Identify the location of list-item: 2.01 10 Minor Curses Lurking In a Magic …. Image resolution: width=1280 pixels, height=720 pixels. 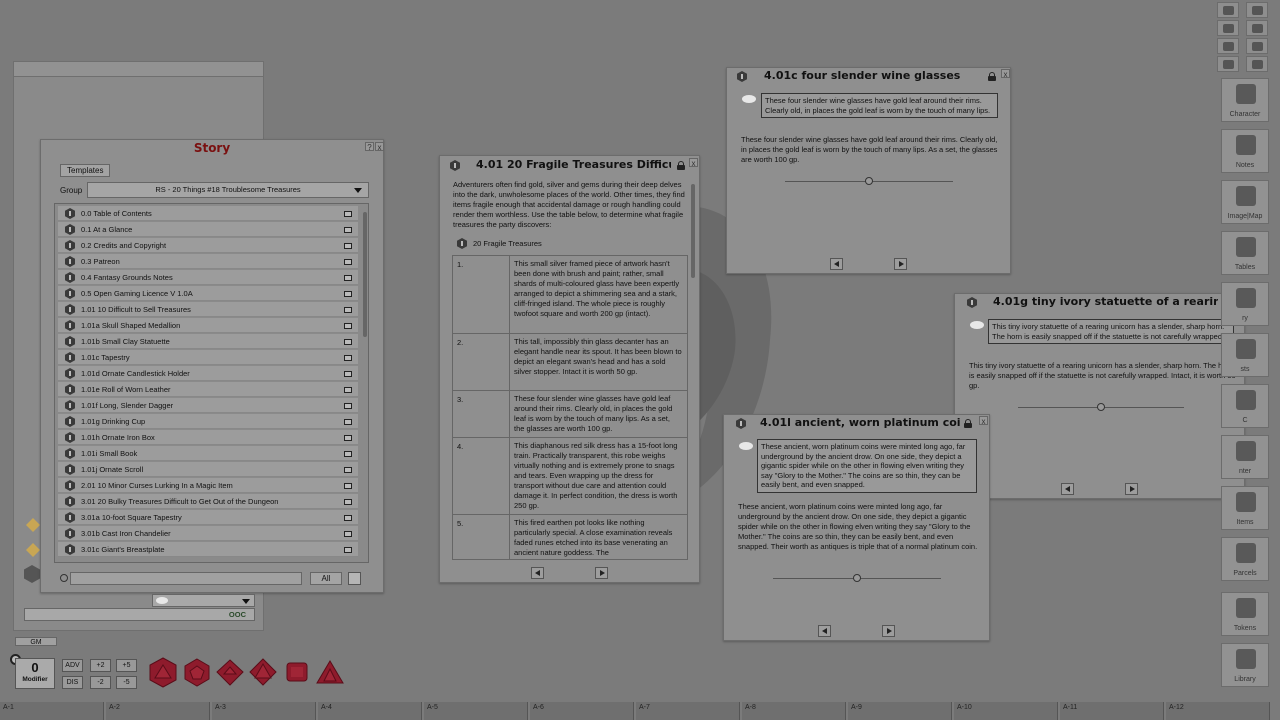
(208, 485).